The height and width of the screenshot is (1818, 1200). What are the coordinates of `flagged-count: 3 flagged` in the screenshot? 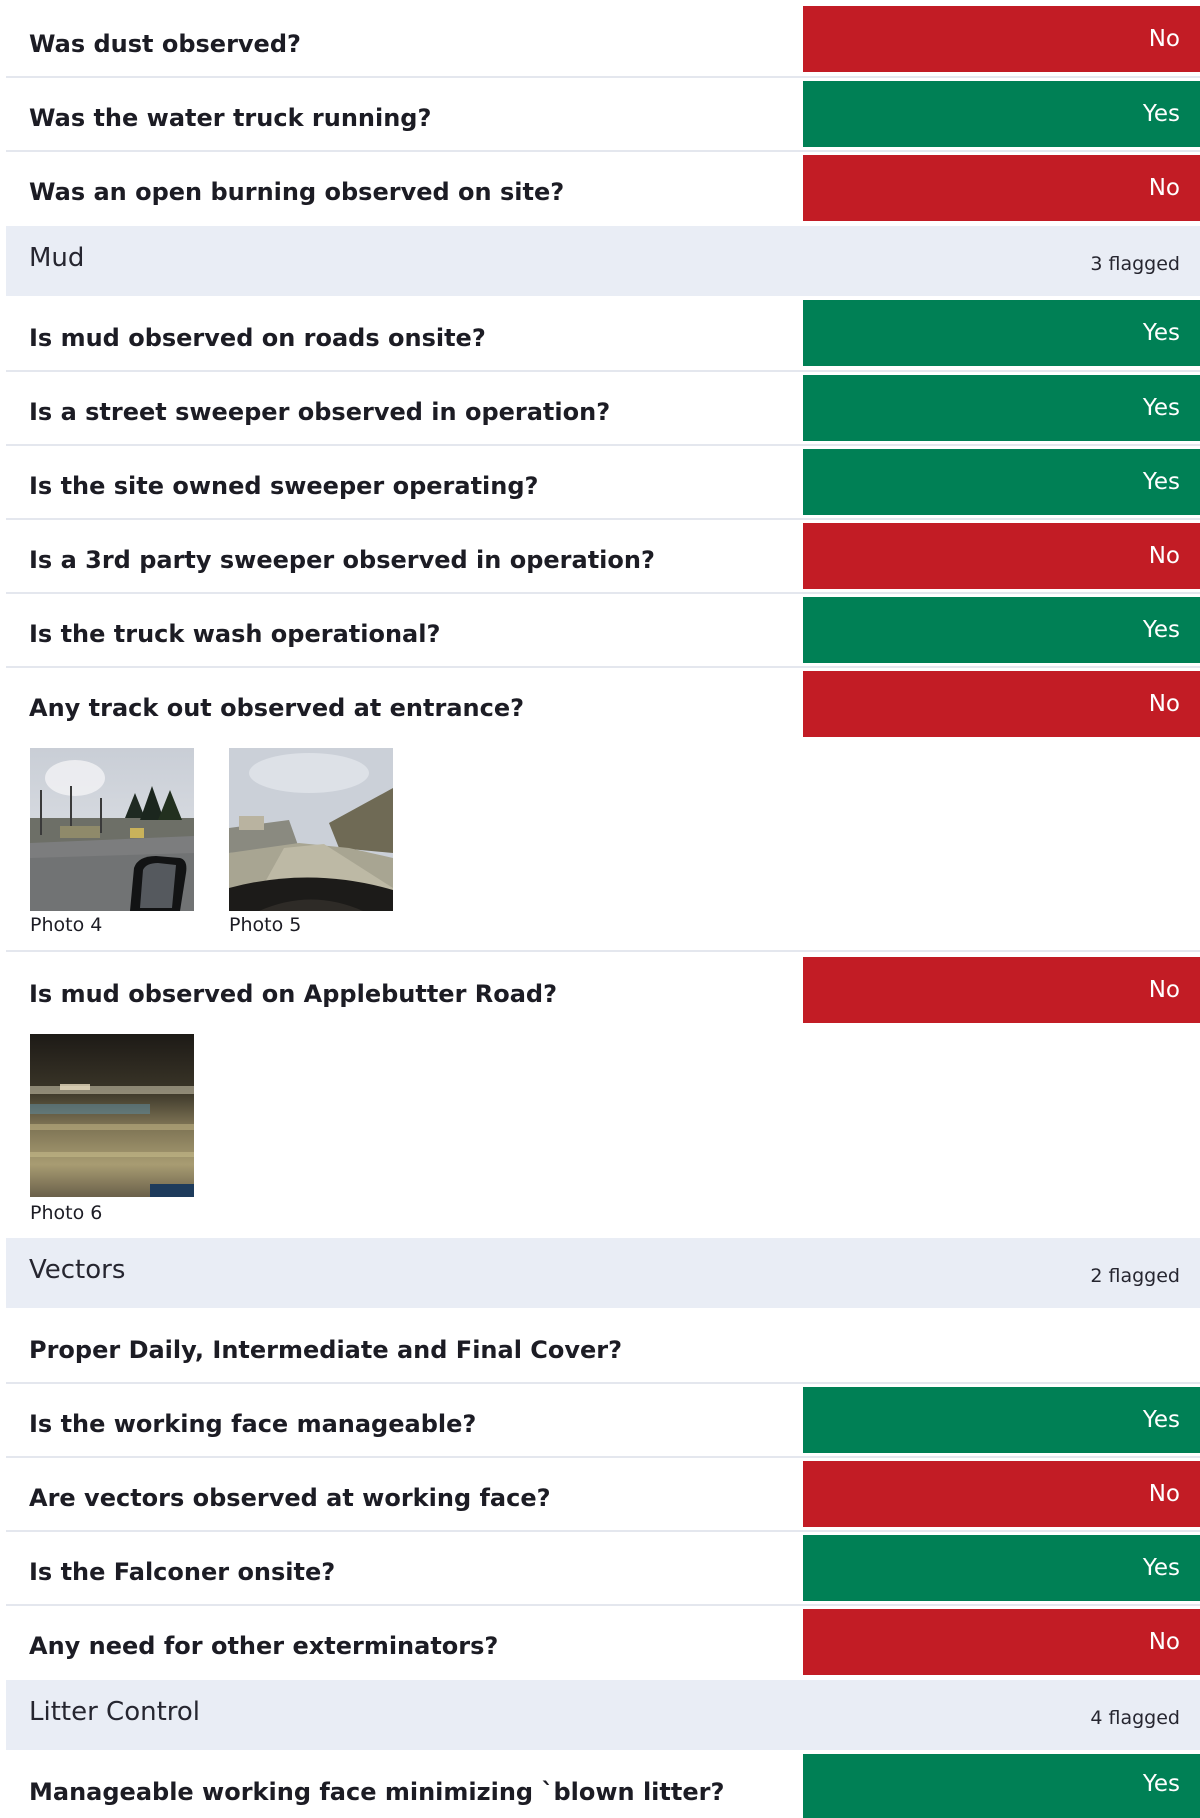 It's located at (1135, 264).